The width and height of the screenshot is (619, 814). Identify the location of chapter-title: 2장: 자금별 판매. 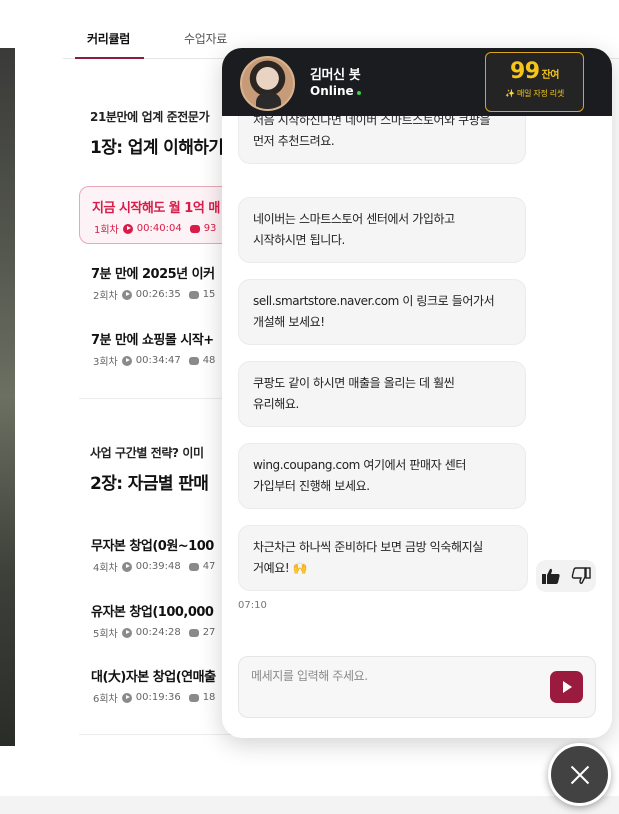
(149, 484).